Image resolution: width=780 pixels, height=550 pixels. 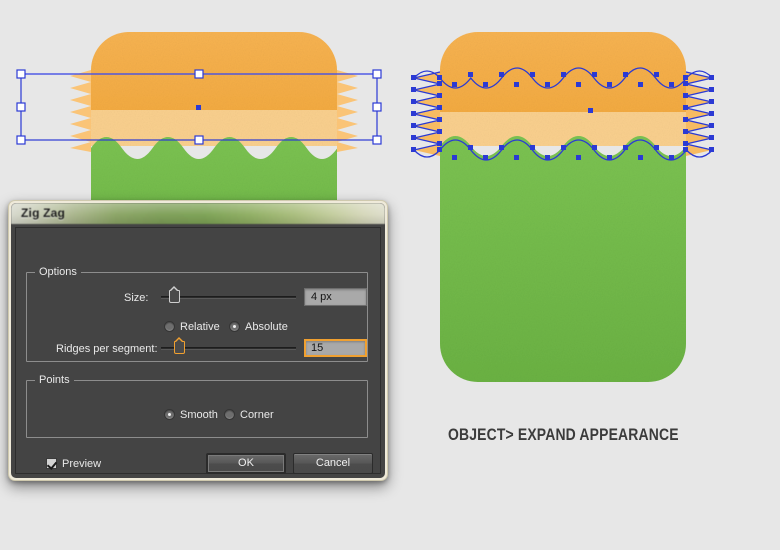 I want to click on radio-corner-dot, so click(x=229, y=414).